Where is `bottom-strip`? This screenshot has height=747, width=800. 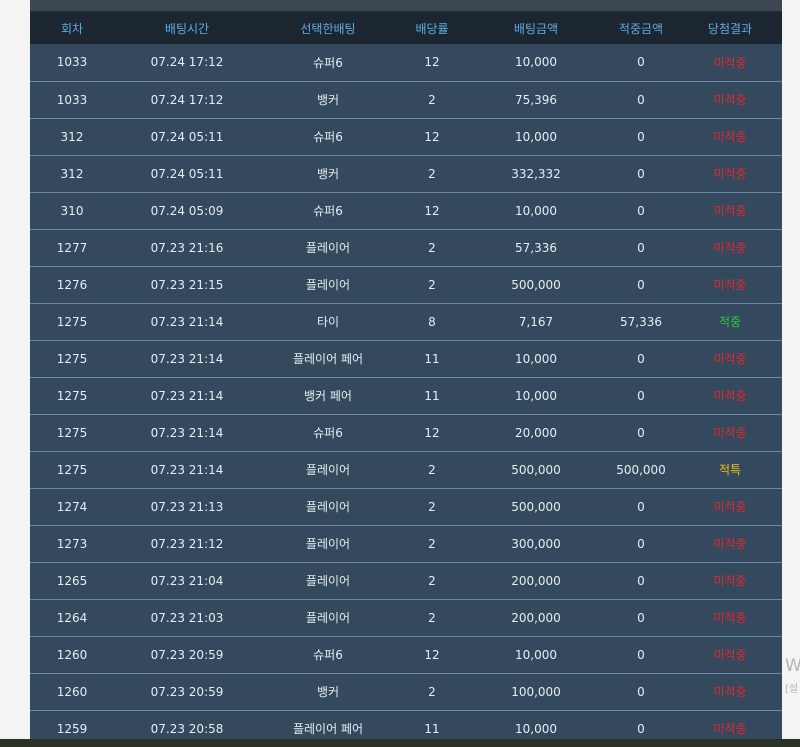 bottom-strip is located at coordinates (400, 743).